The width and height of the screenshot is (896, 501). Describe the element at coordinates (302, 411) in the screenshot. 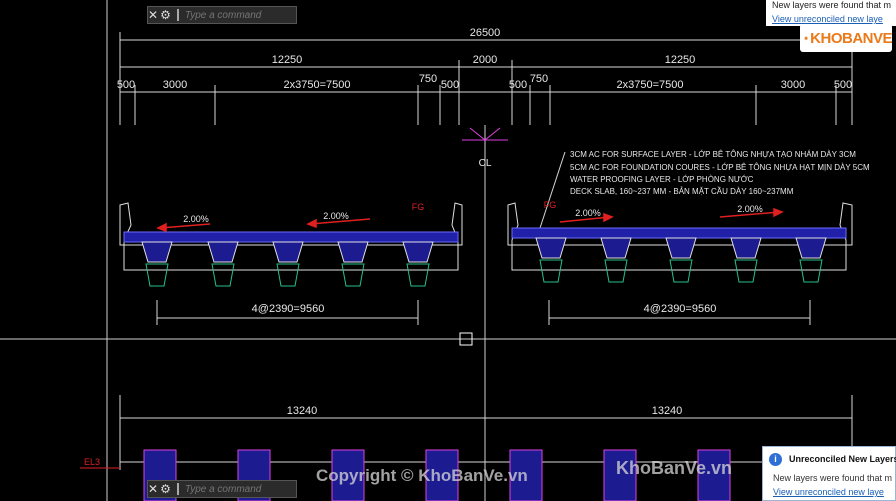

I see `dim-pier-left: 13240` at that location.